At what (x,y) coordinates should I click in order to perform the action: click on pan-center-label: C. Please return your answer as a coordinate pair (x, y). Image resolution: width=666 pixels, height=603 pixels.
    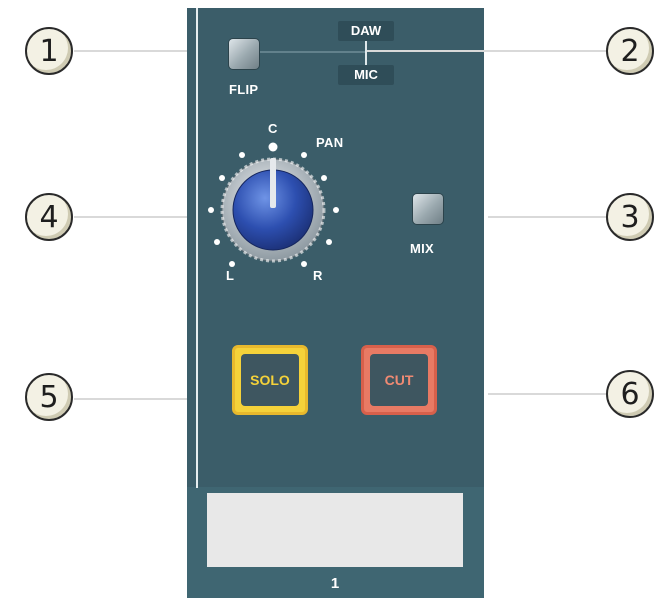
    Looking at the image, I should click on (273, 128).